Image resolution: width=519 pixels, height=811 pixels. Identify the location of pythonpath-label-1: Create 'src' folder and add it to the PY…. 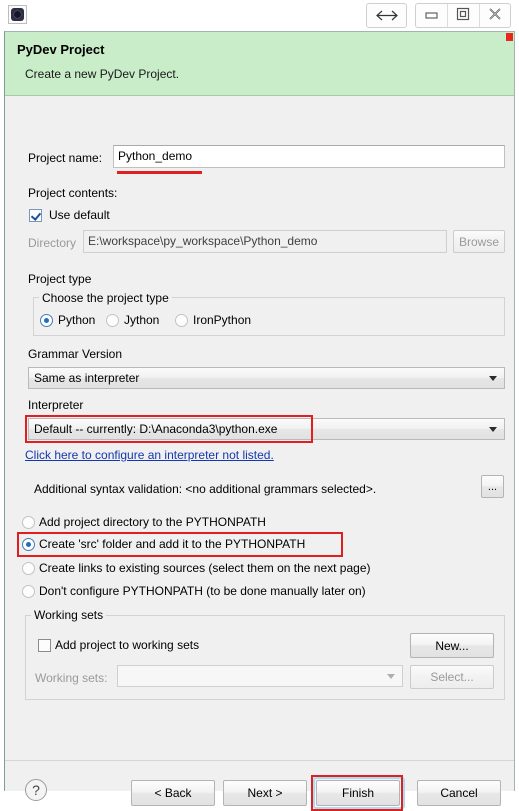
(172, 544).